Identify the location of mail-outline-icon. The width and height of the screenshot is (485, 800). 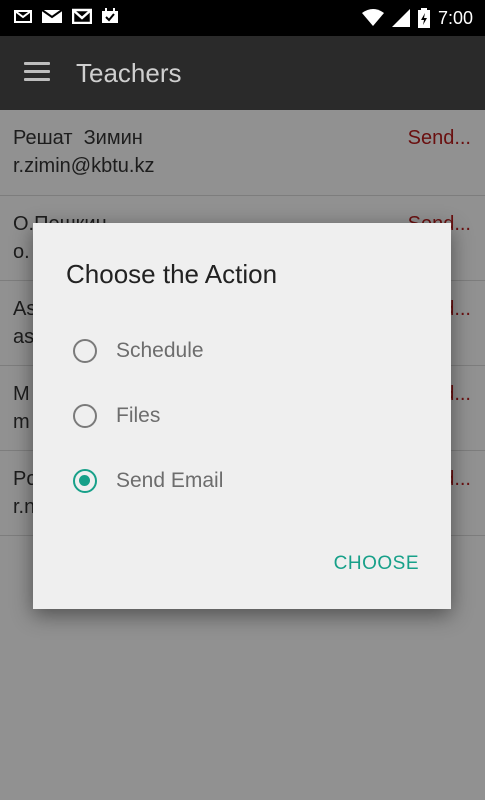
(23, 16).